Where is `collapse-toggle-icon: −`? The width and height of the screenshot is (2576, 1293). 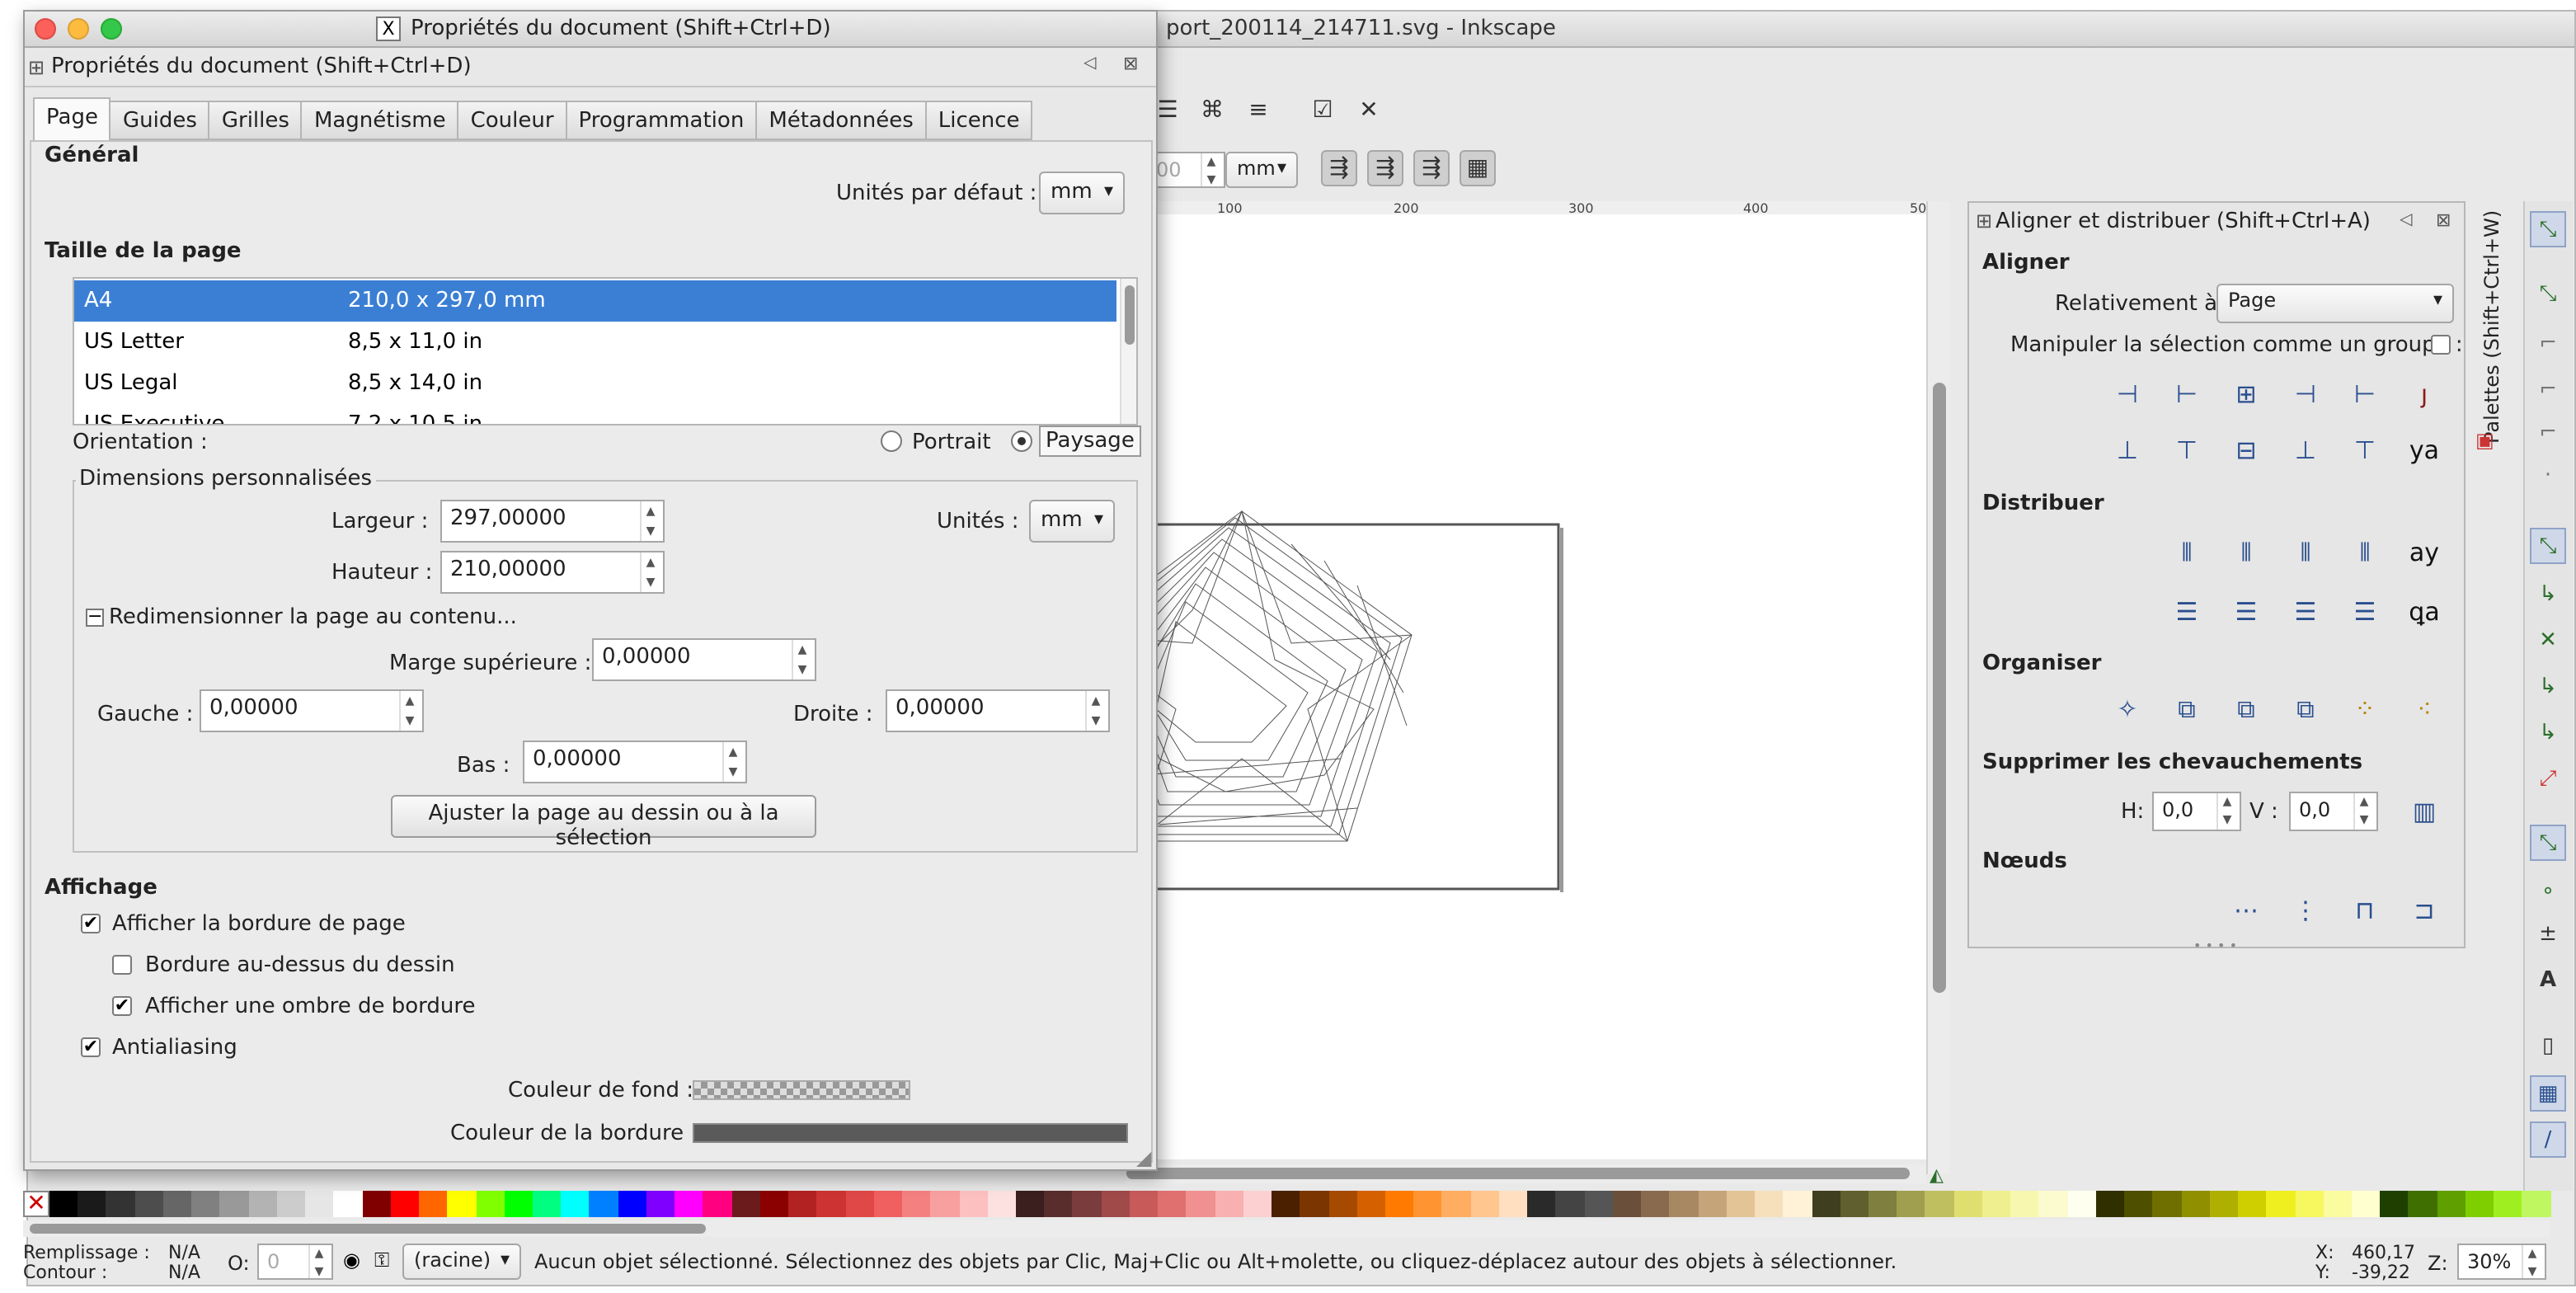 collapse-toggle-icon: − is located at coordinates (95, 617).